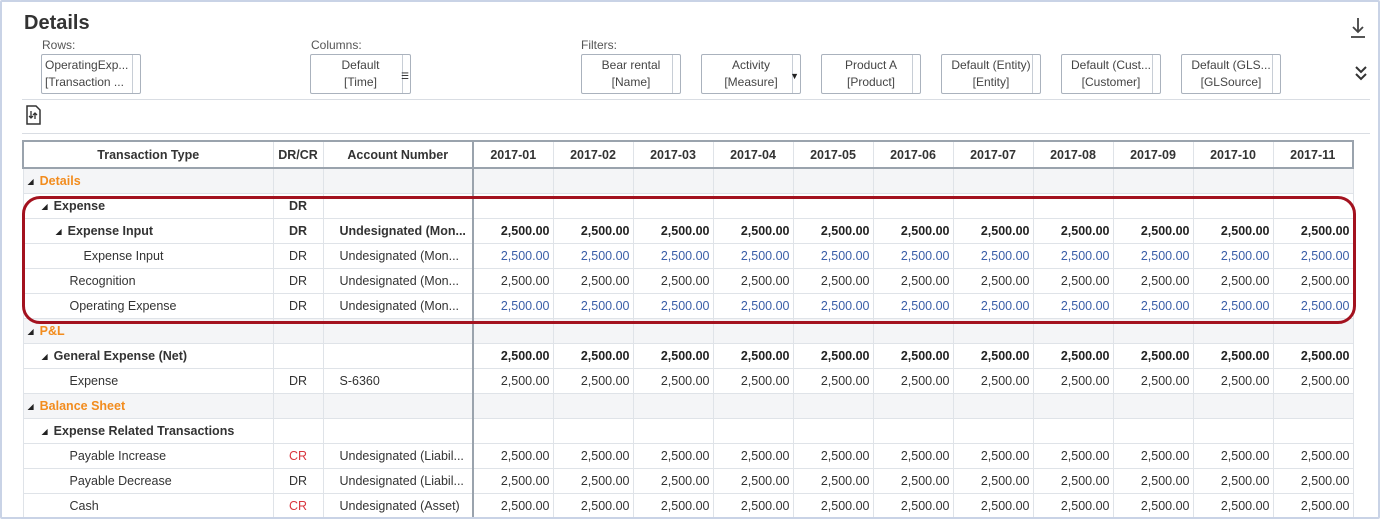 The width and height of the screenshot is (1380, 519). What do you see at coordinates (148, 154) in the screenshot?
I see `column-header-transaction-type: Transaction Type` at bounding box center [148, 154].